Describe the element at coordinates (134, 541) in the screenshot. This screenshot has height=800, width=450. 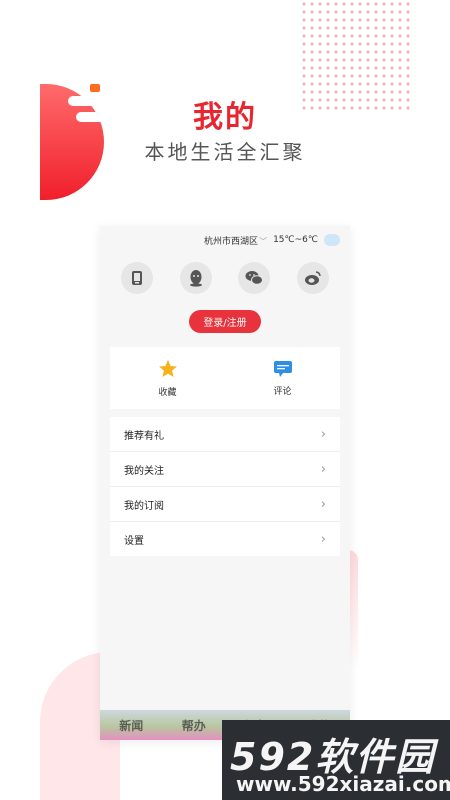
I see `menu-item-label: 设置` at that location.